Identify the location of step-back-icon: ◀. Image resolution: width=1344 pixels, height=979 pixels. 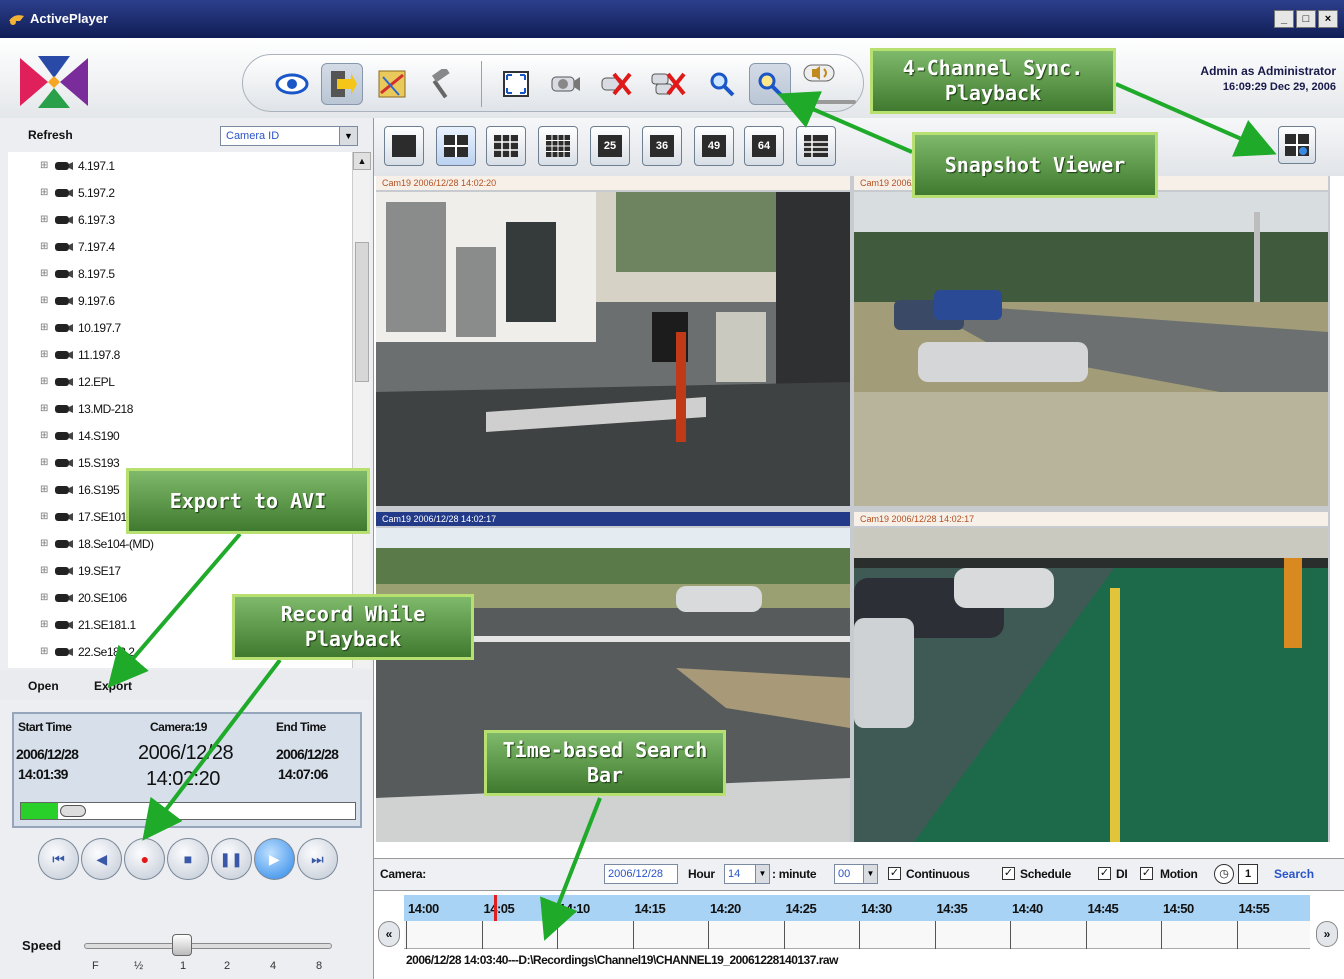
(102, 859).